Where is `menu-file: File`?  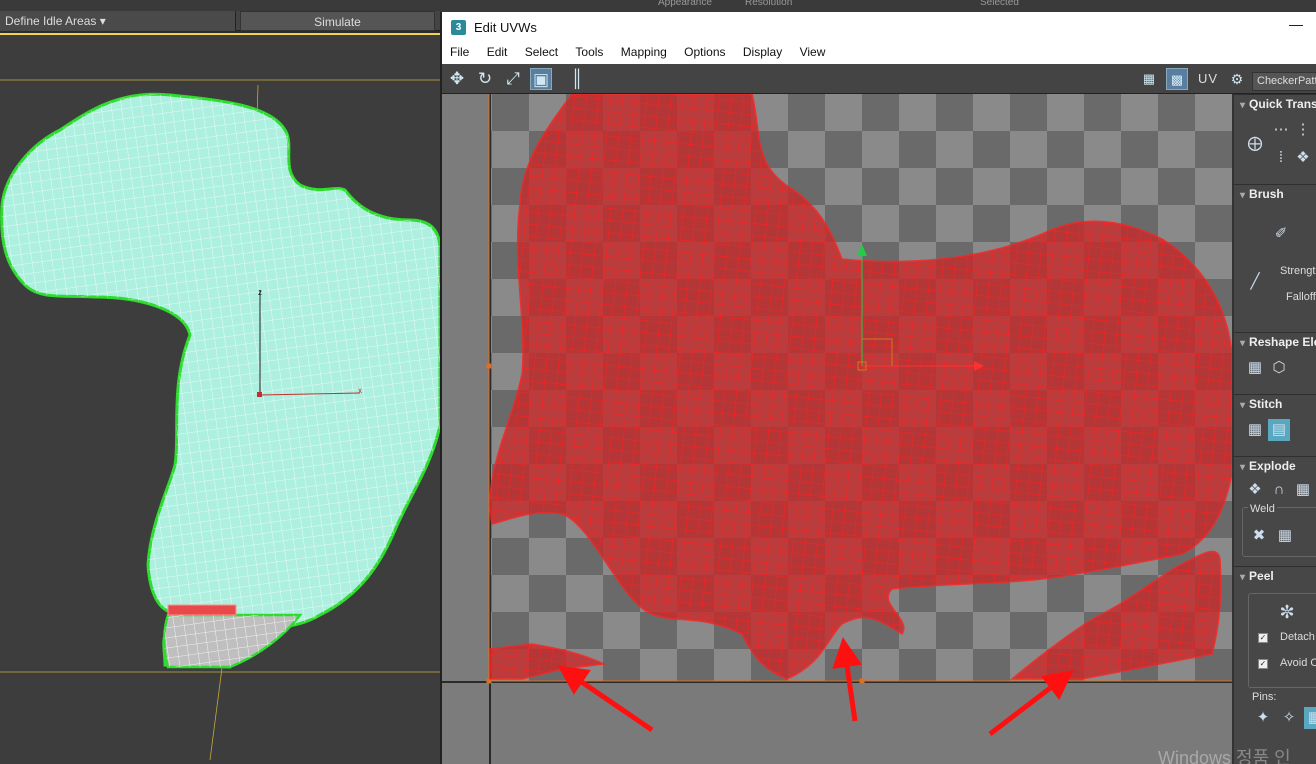 menu-file: File is located at coordinates (459, 50).